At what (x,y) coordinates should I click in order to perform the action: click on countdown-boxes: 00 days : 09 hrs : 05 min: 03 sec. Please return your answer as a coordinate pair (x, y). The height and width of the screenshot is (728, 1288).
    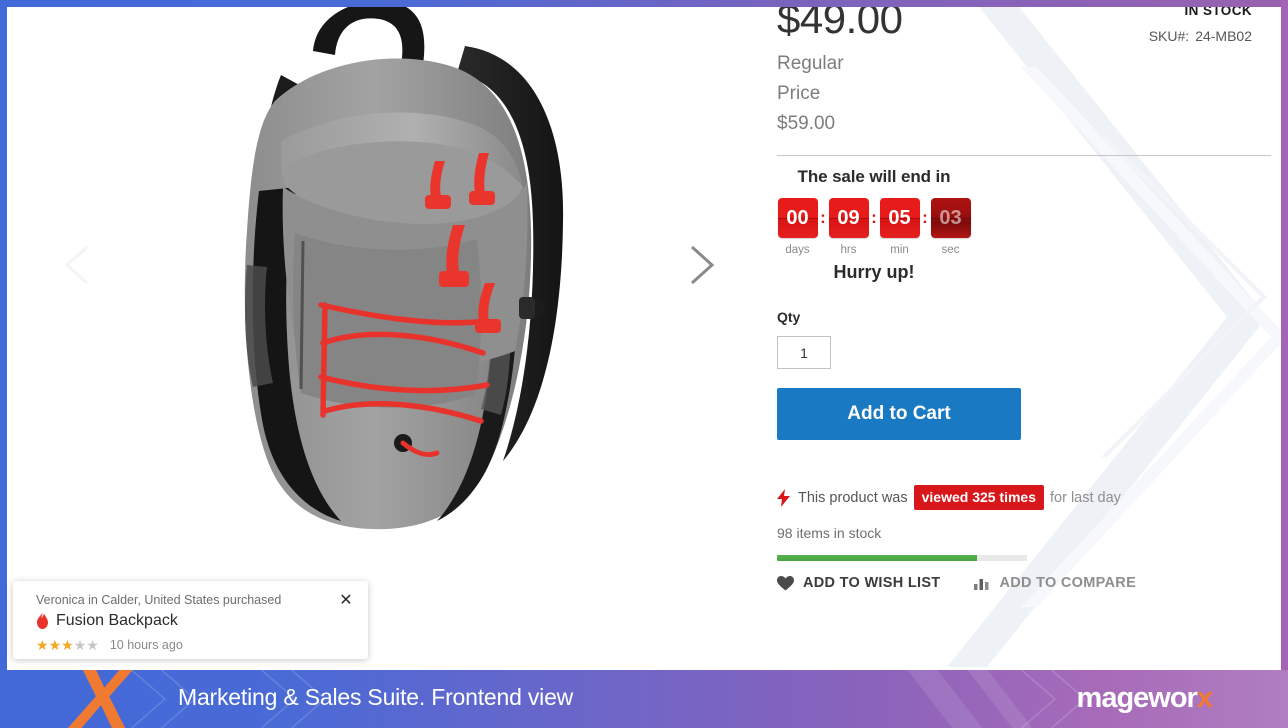
    Looking at the image, I should click on (874, 227).